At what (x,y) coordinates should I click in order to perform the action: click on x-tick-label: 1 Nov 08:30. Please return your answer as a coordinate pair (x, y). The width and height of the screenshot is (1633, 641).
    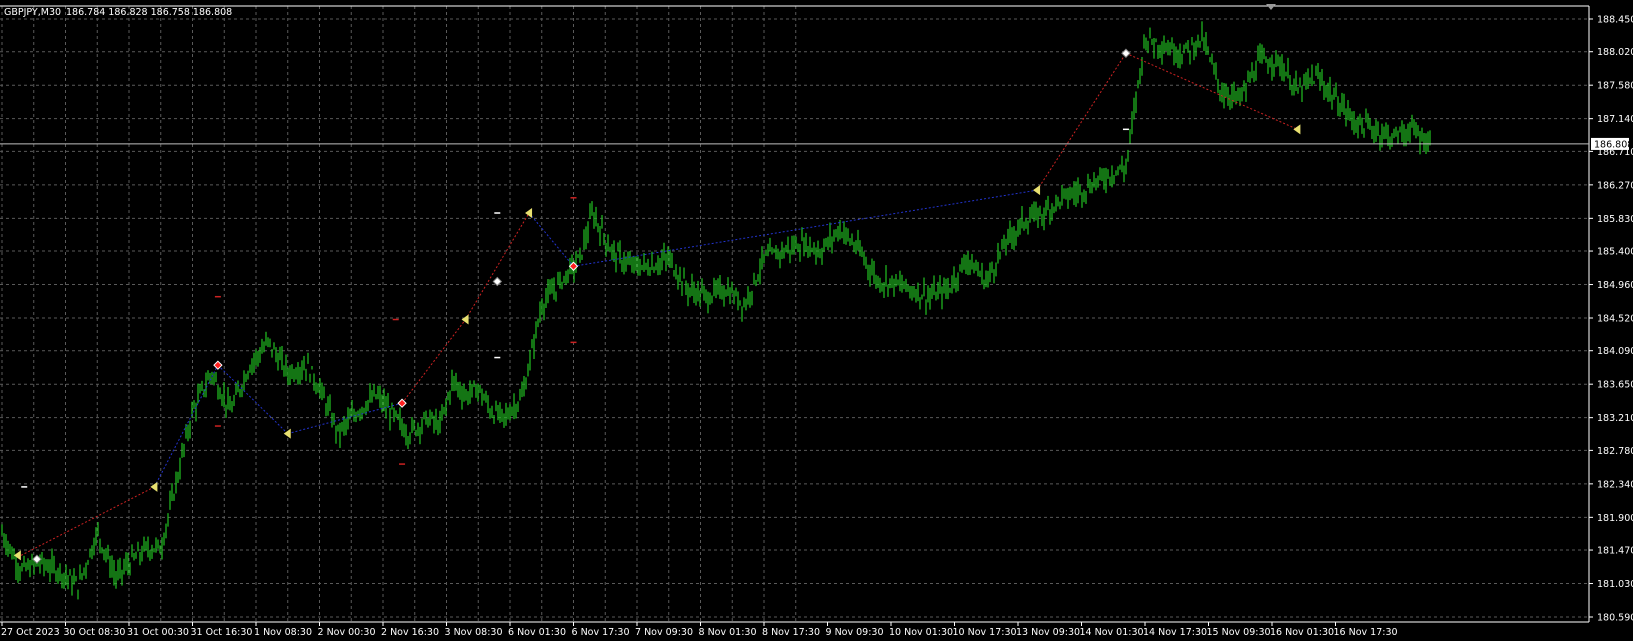
    Looking at the image, I should click on (283, 632).